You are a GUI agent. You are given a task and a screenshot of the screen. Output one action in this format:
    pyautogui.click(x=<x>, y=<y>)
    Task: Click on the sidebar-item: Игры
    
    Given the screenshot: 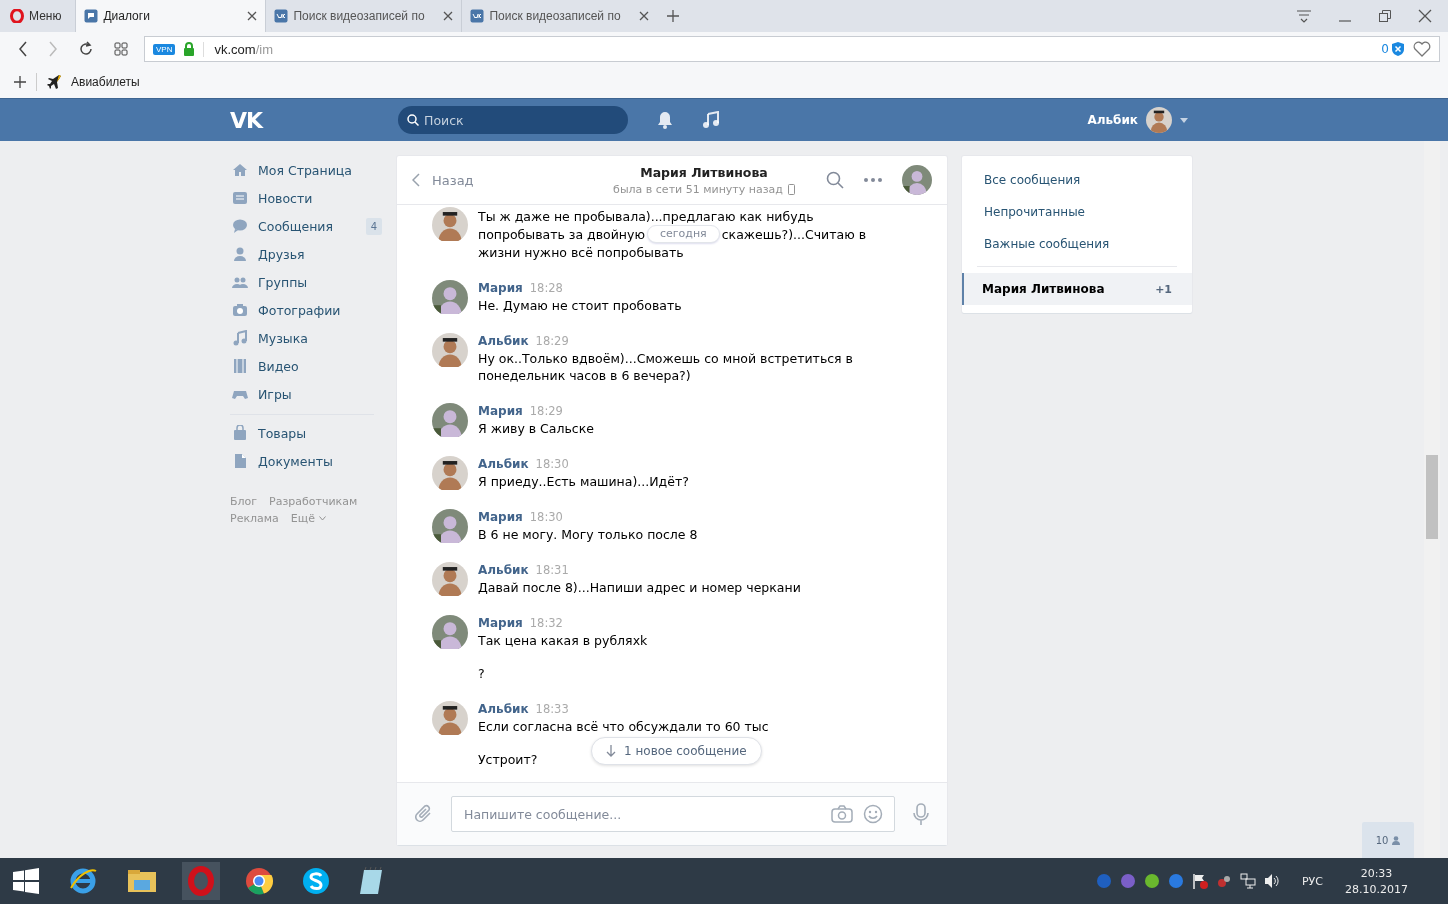 What is the action you would take?
    pyautogui.click(x=306, y=394)
    